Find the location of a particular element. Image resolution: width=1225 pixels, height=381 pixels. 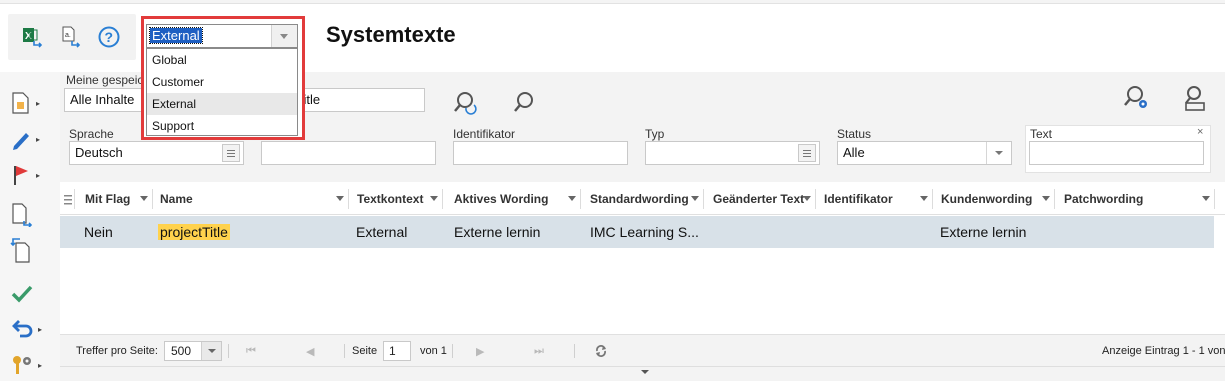

context-dropdown-list: Global Customer External Support is located at coordinates (222, 92).